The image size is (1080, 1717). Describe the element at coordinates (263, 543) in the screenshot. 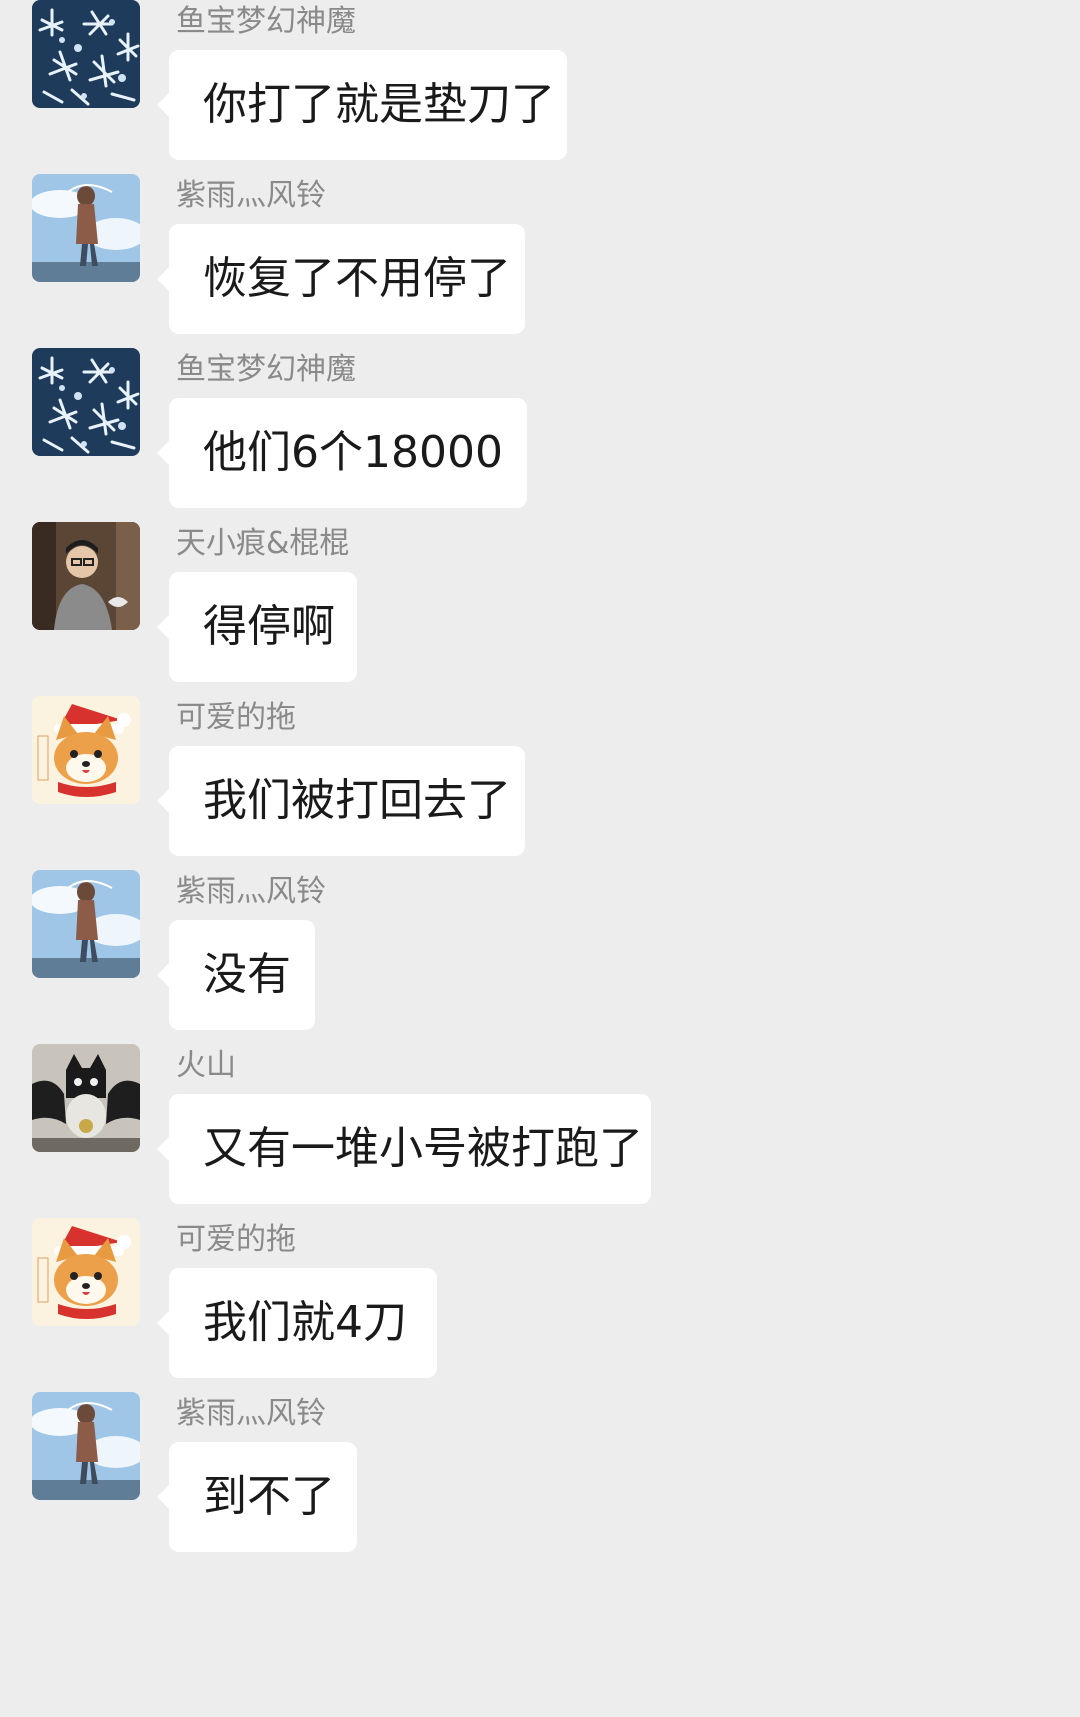

I see `sender-name: 天小痕&棍棍` at that location.